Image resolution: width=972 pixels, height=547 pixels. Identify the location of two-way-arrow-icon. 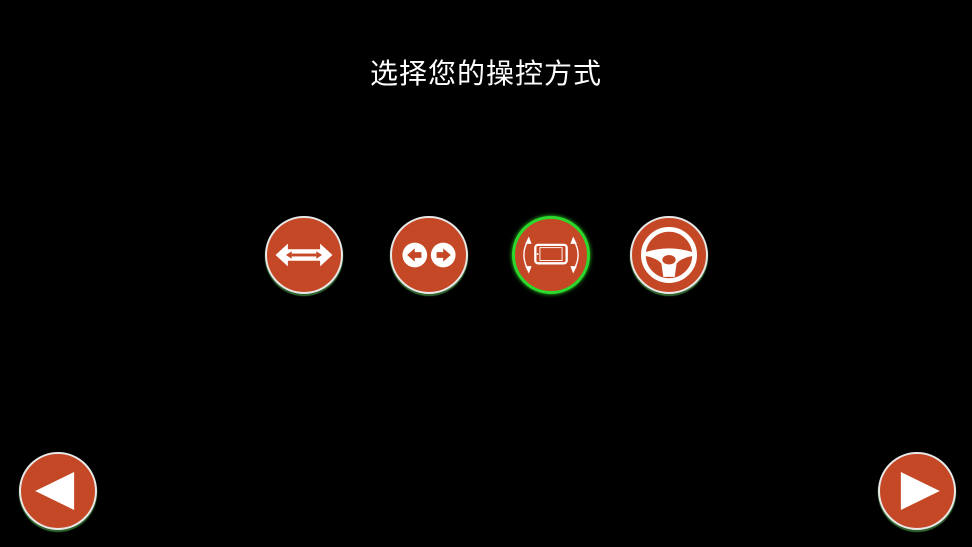
(304, 255).